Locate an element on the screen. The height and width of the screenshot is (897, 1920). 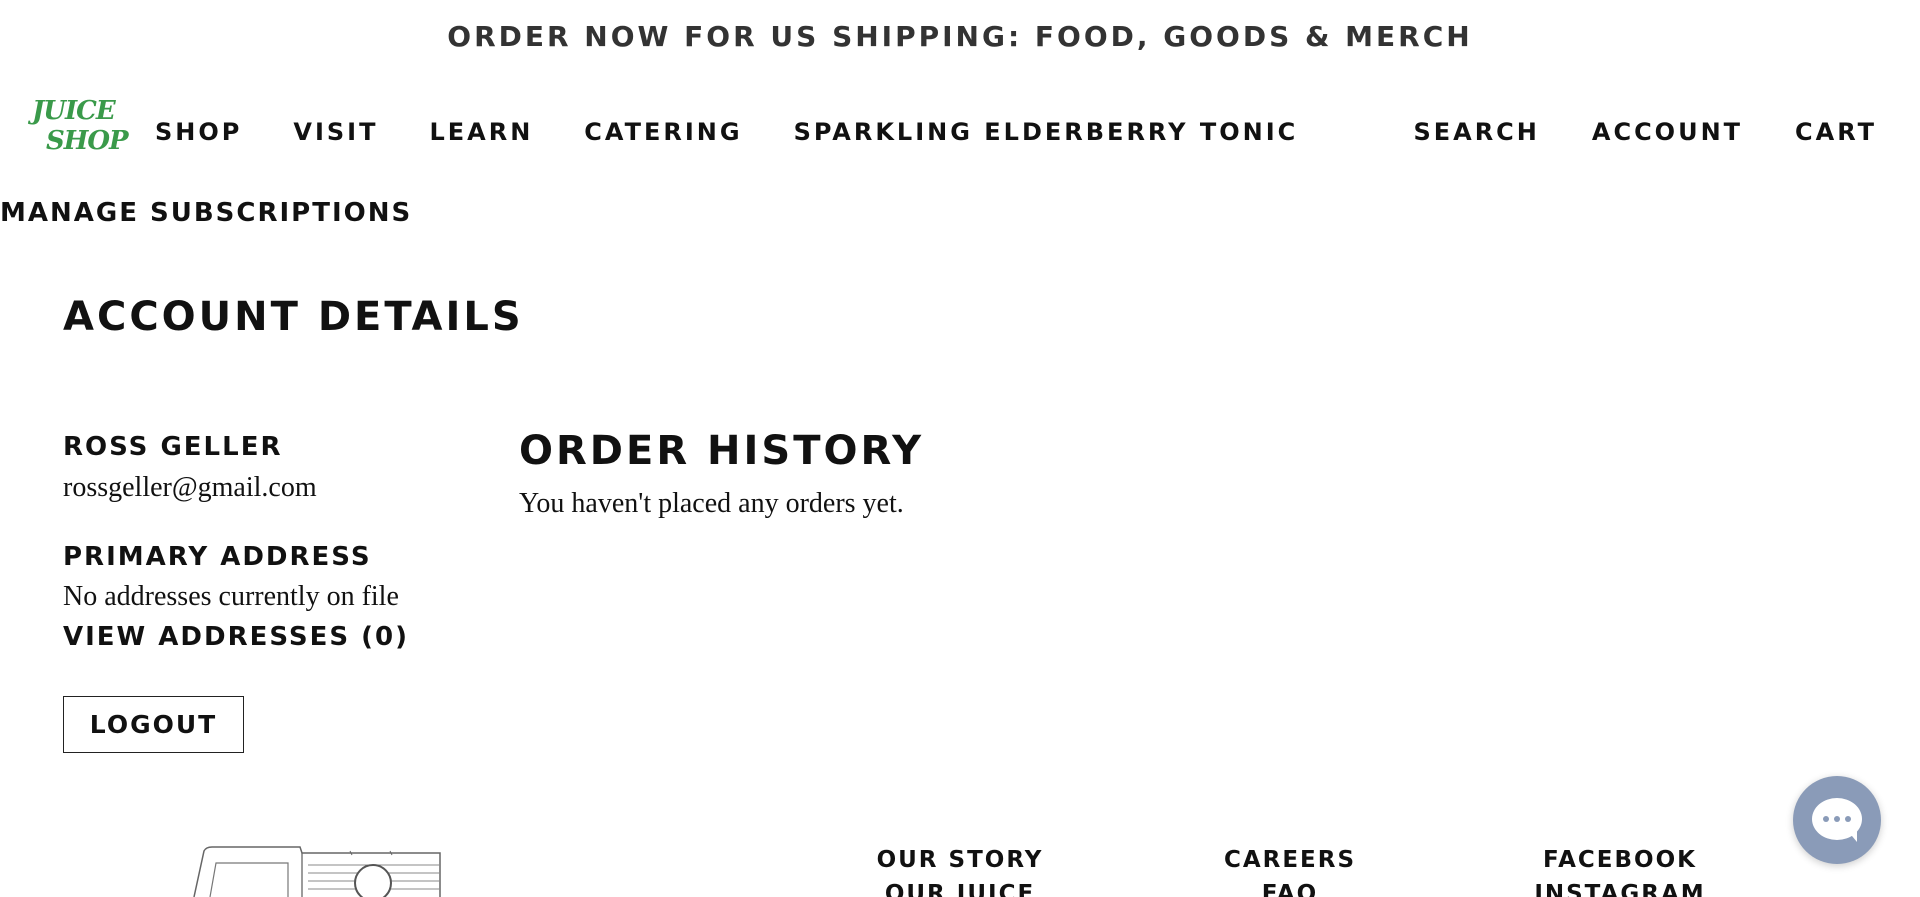
nav-sparkling-elderberry-tonic: SPARKLING ELDERBERRY TONIC is located at coordinates (1046, 132).